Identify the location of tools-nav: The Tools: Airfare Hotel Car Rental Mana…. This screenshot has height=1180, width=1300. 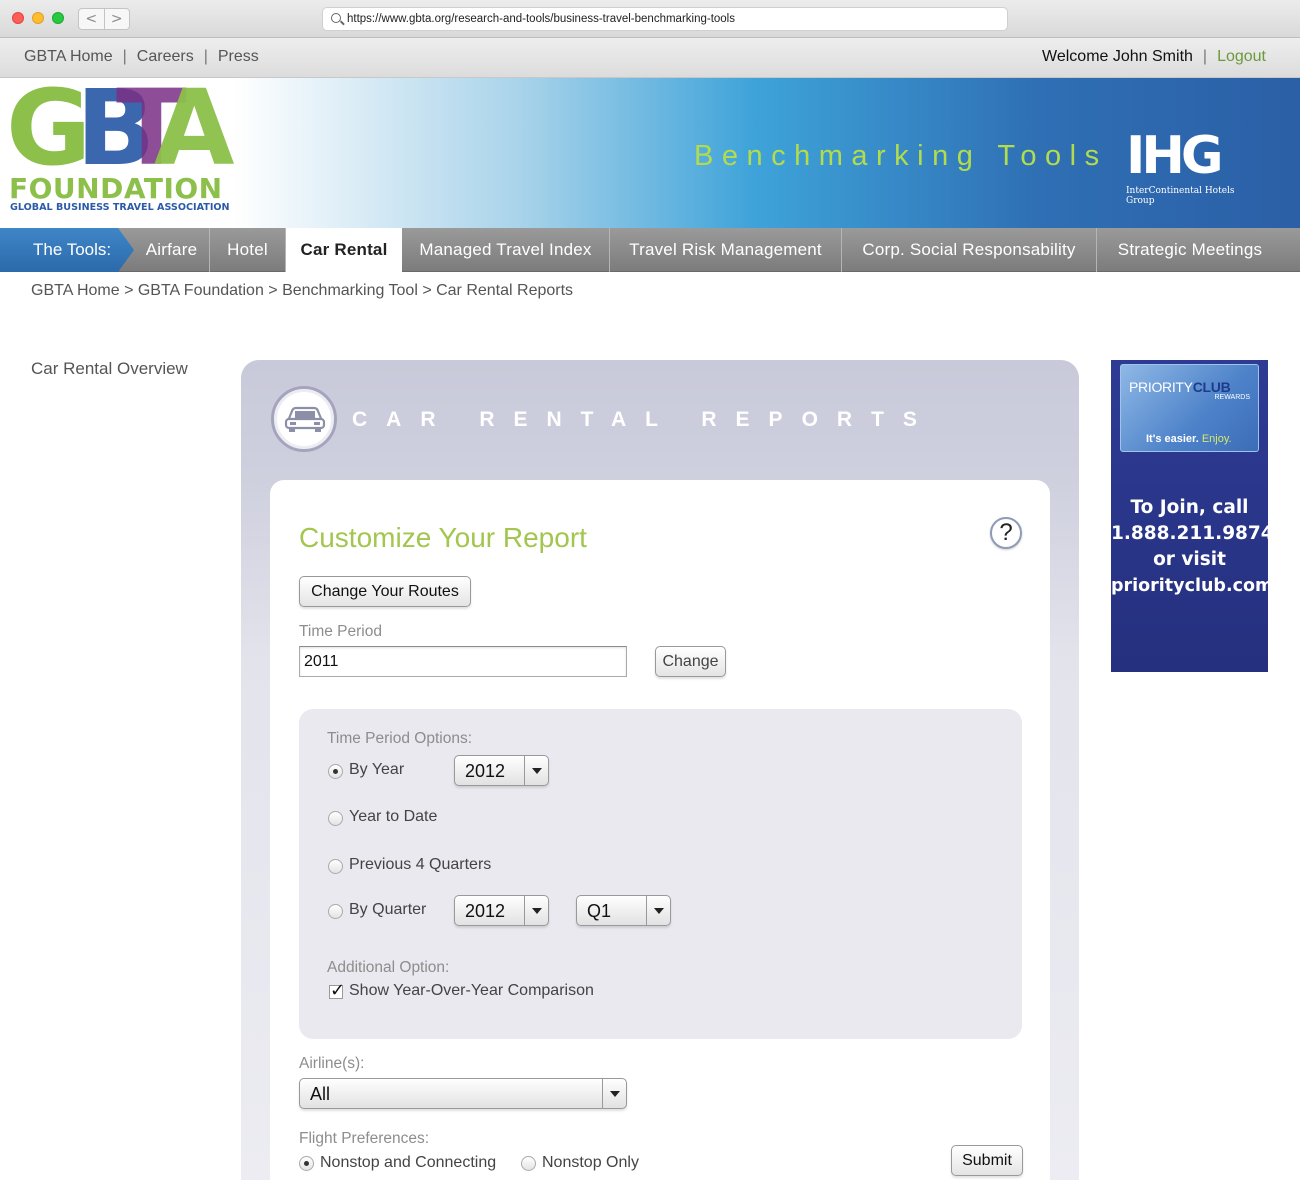
(650, 250).